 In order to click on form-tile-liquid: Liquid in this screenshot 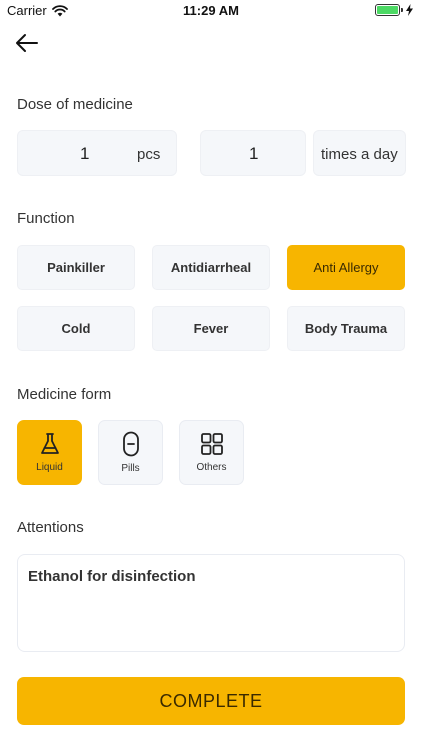, I will do `click(49, 452)`.